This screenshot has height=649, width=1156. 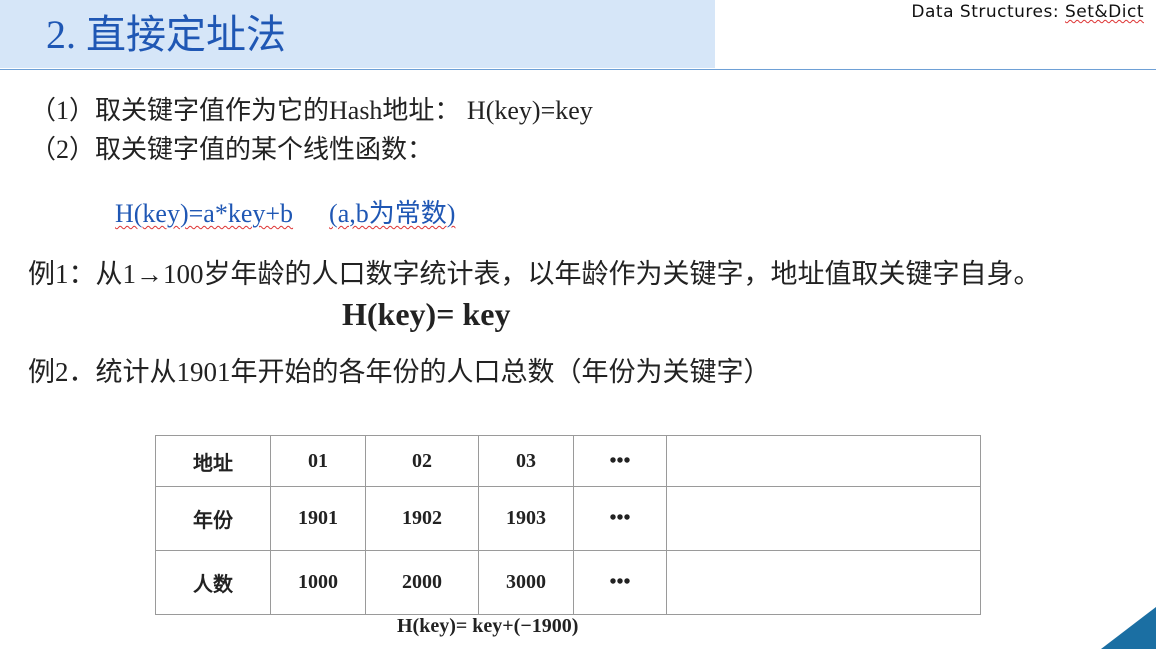 What do you see at coordinates (578, 69) in the screenshot?
I see `header-divider` at bounding box center [578, 69].